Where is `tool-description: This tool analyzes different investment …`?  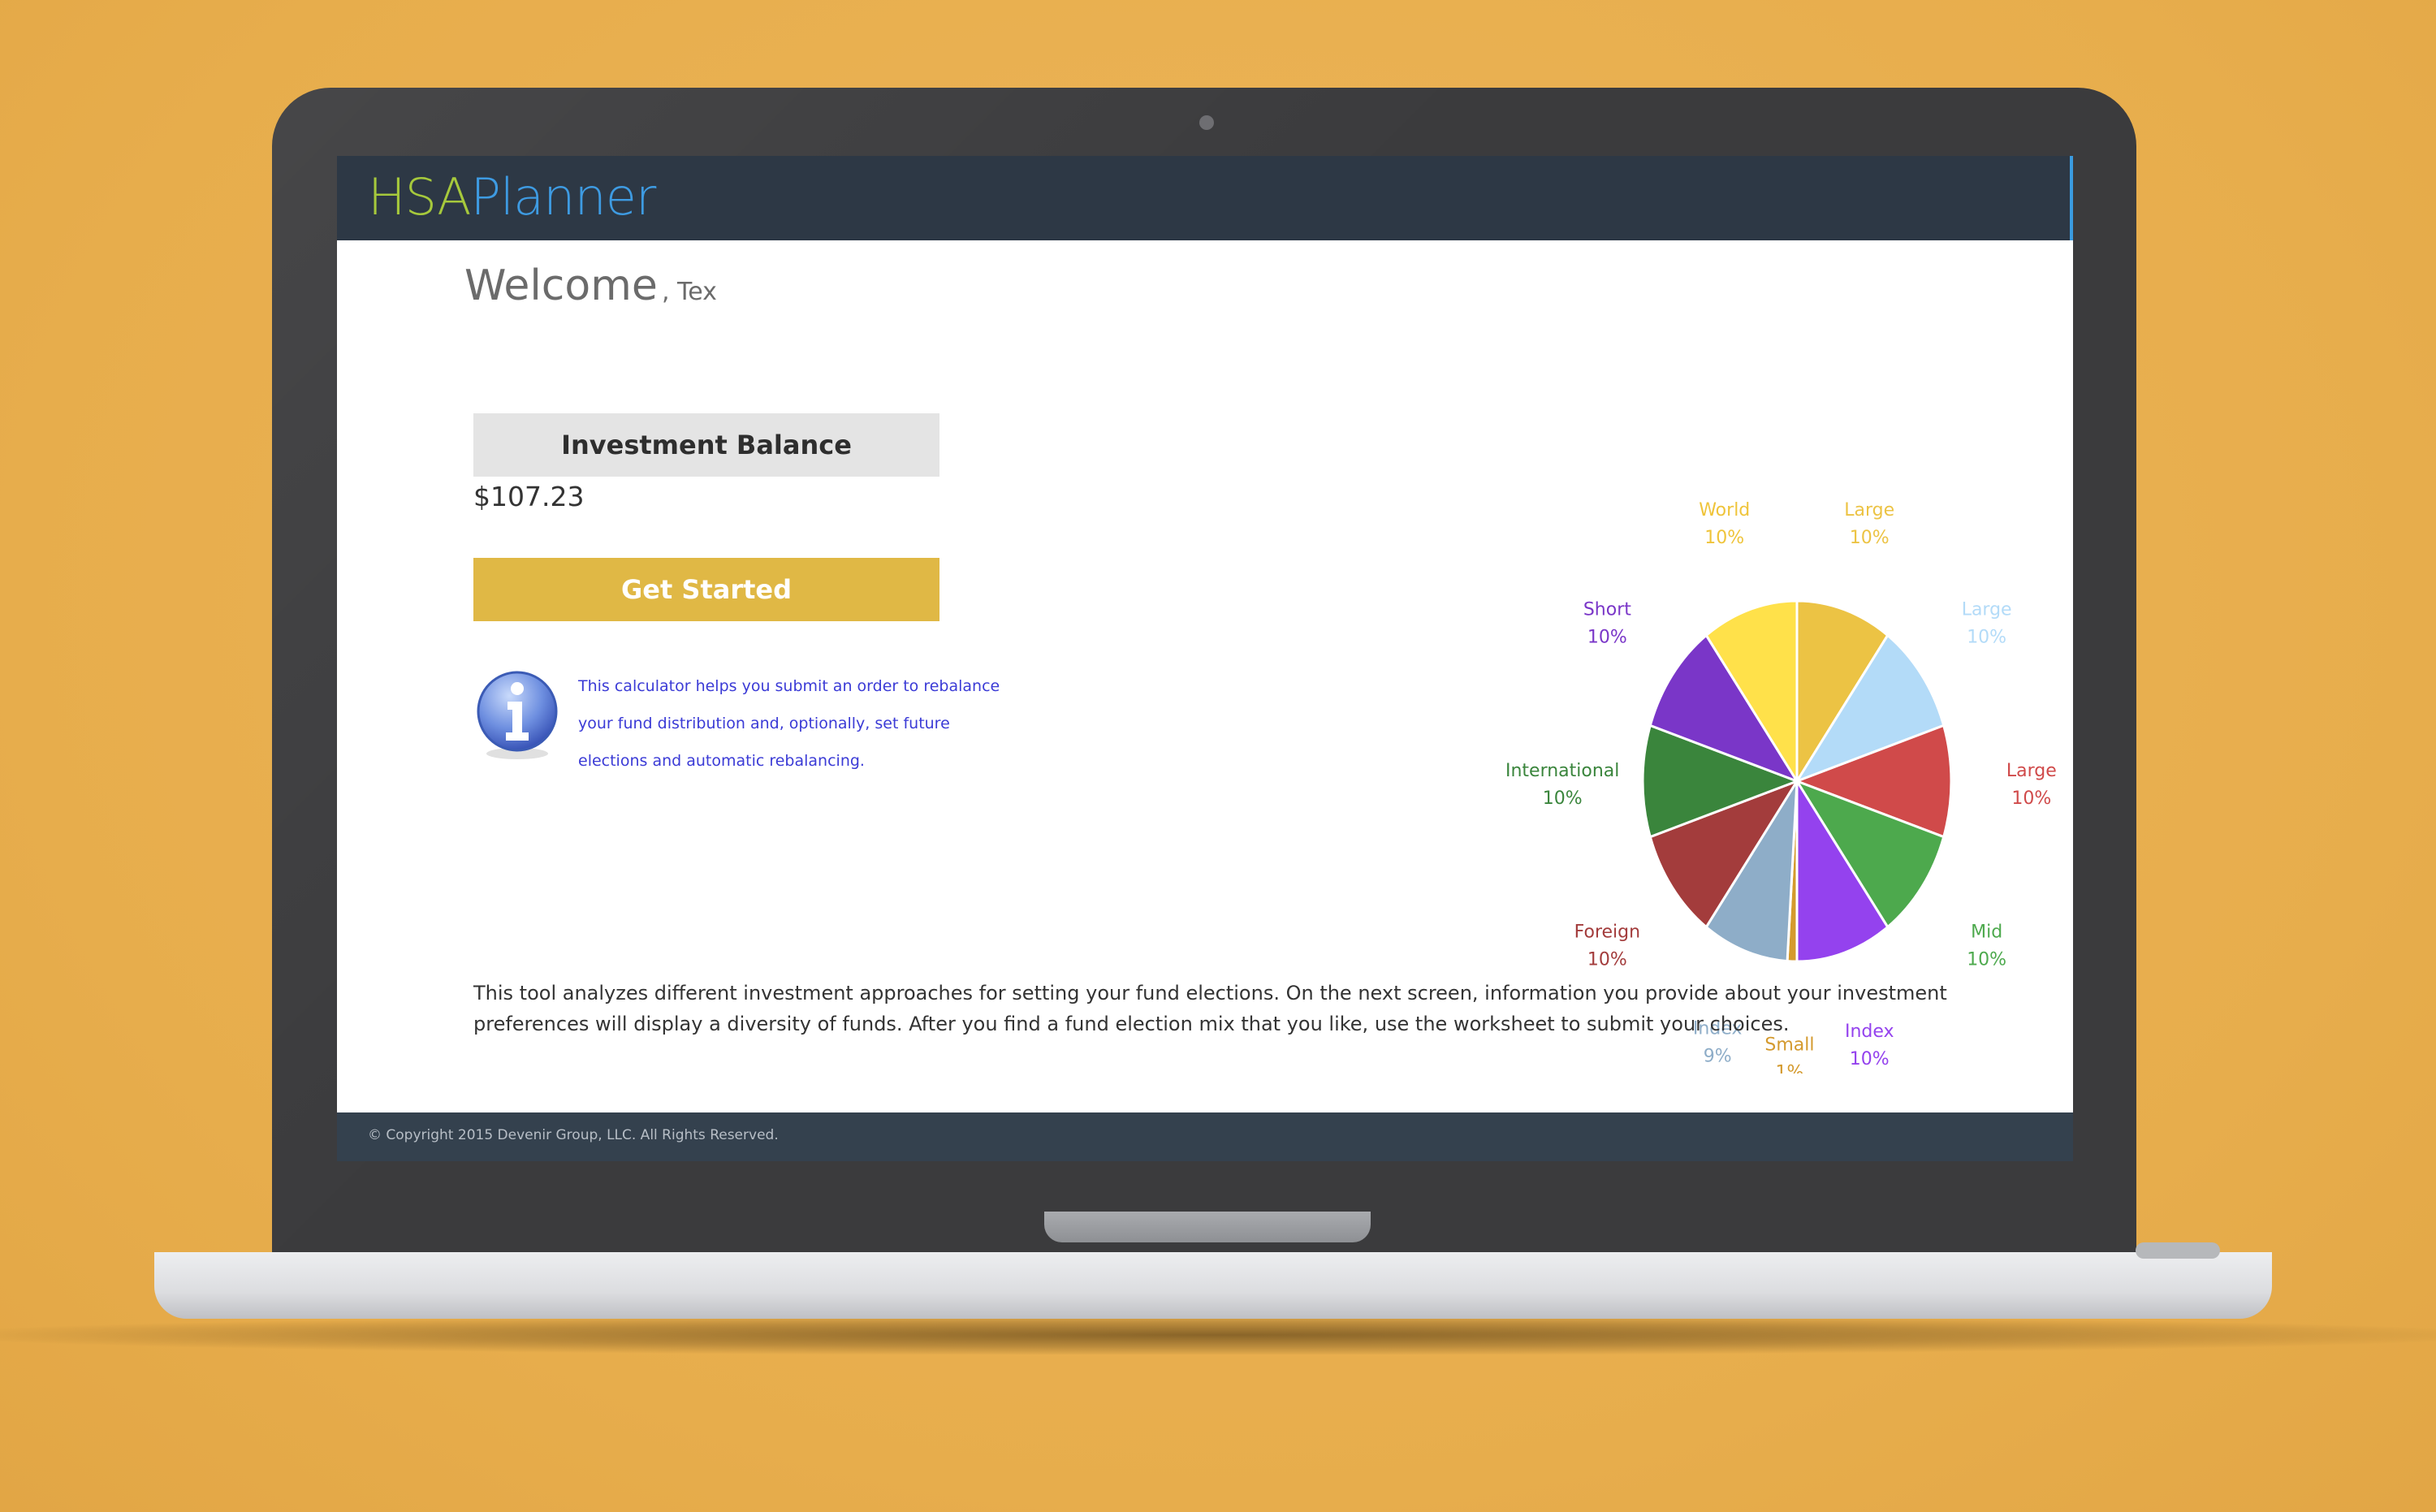 tool-description: This tool analyzes different investment … is located at coordinates (1210, 1008).